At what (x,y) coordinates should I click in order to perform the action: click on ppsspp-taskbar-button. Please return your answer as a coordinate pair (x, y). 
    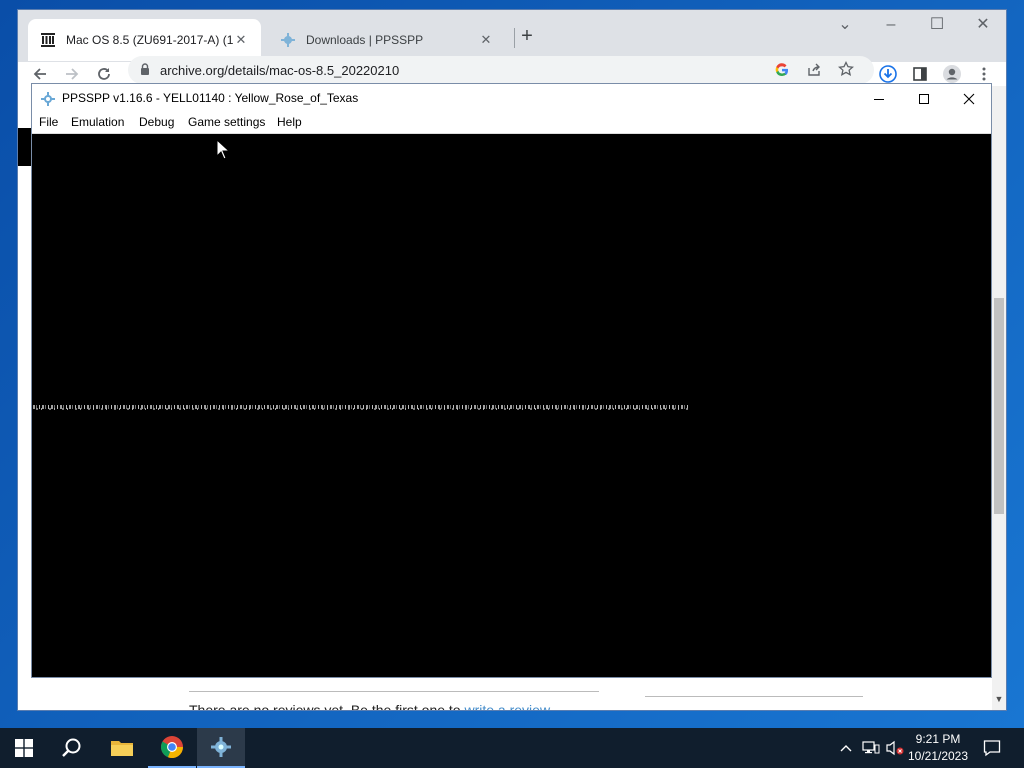
    Looking at the image, I should click on (221, 748).